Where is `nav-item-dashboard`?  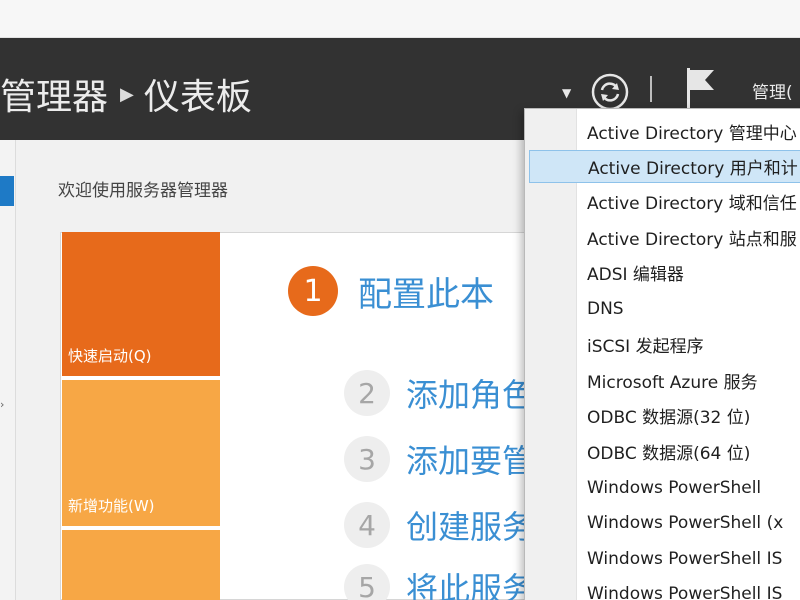
nav-item-dashboard is located at coordinates (7, 191).